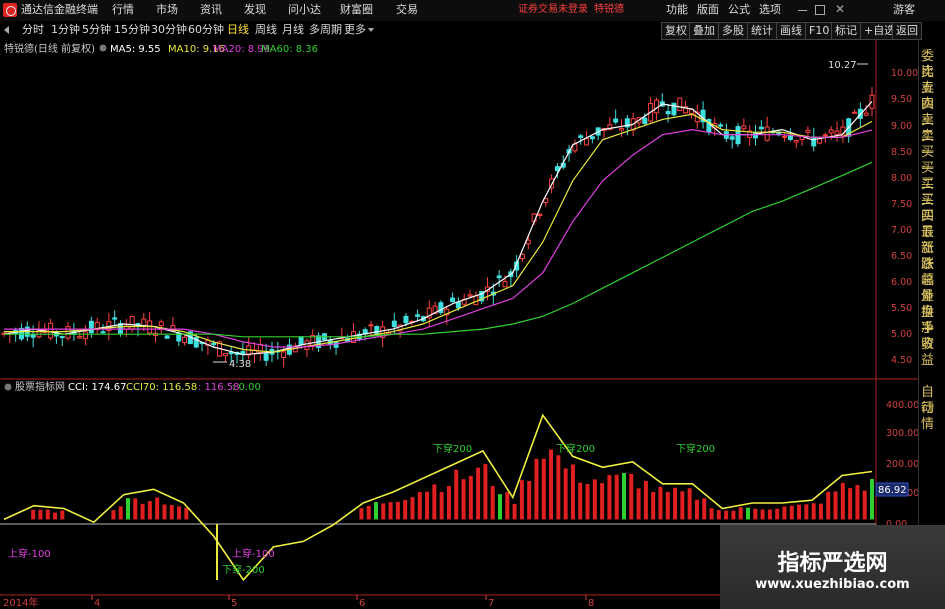  I want to click on tab-intraday: 分时, so click(33, 30).